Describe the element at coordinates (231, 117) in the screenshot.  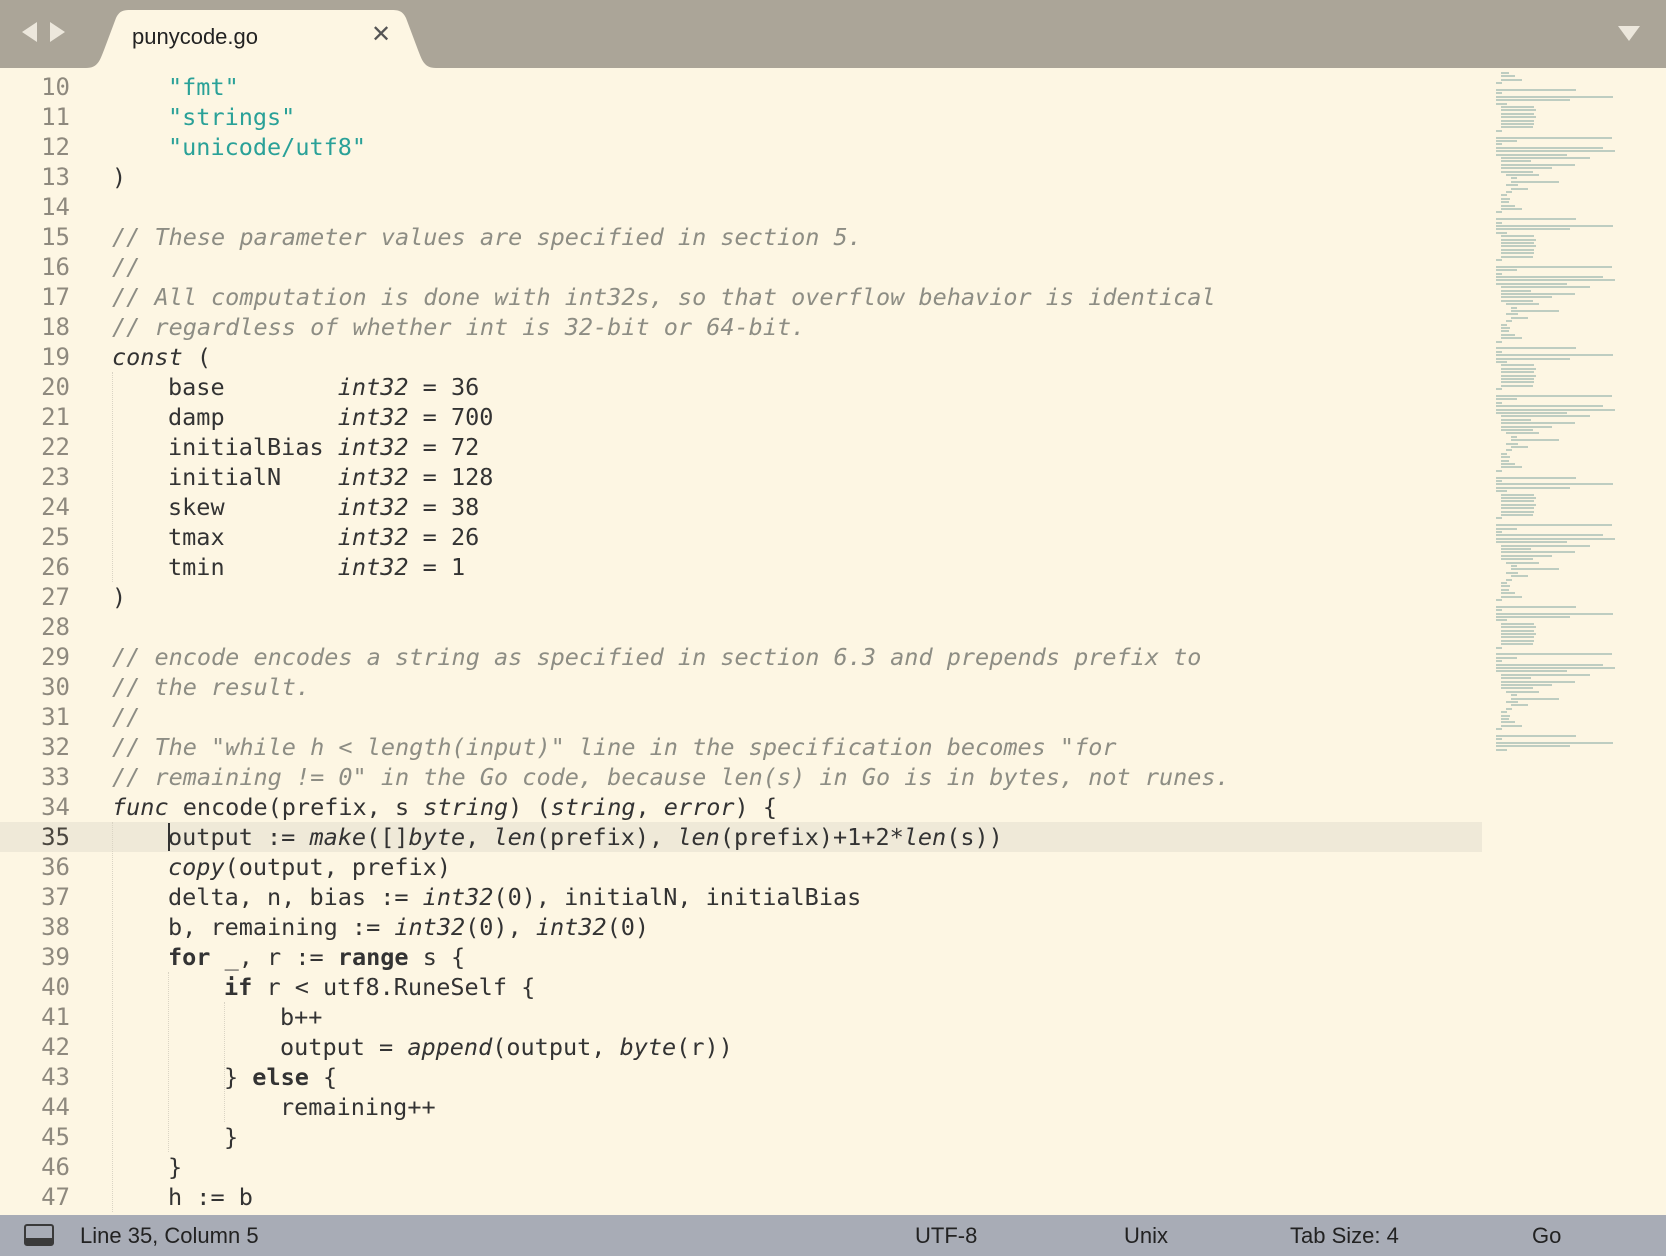
I see `code-line: "strings"` at that location.